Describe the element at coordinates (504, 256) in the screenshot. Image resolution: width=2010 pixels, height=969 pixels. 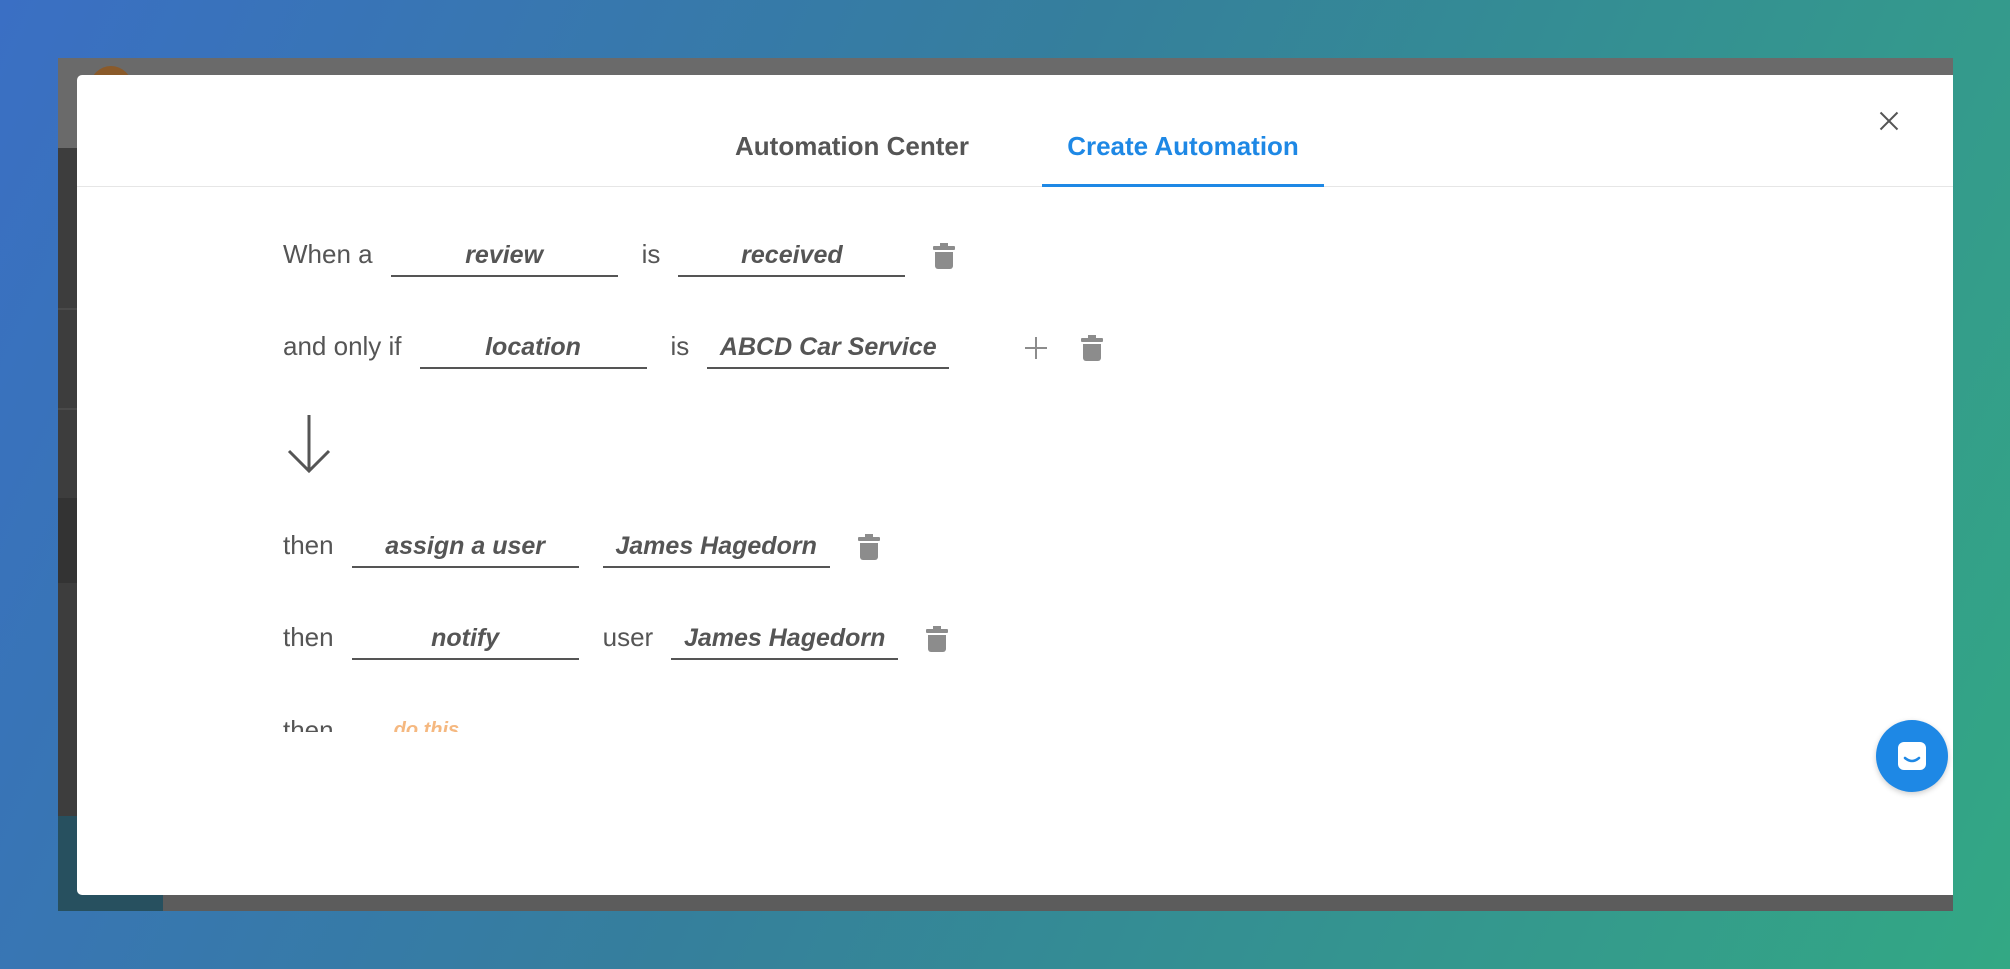
I see `trigger-subject-dropdown: review` at that location.